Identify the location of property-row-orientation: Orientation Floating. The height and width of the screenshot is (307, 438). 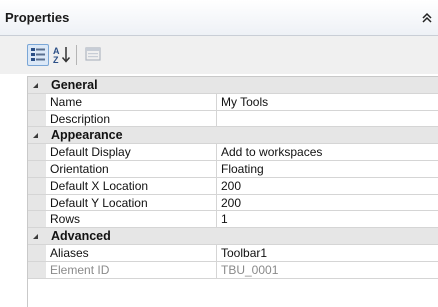
(233, 169).